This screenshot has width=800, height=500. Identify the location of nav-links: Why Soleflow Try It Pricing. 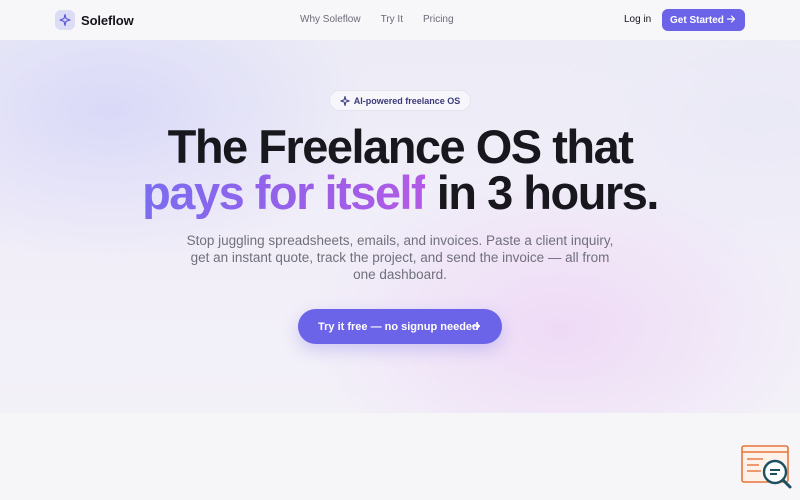
(387, 19).